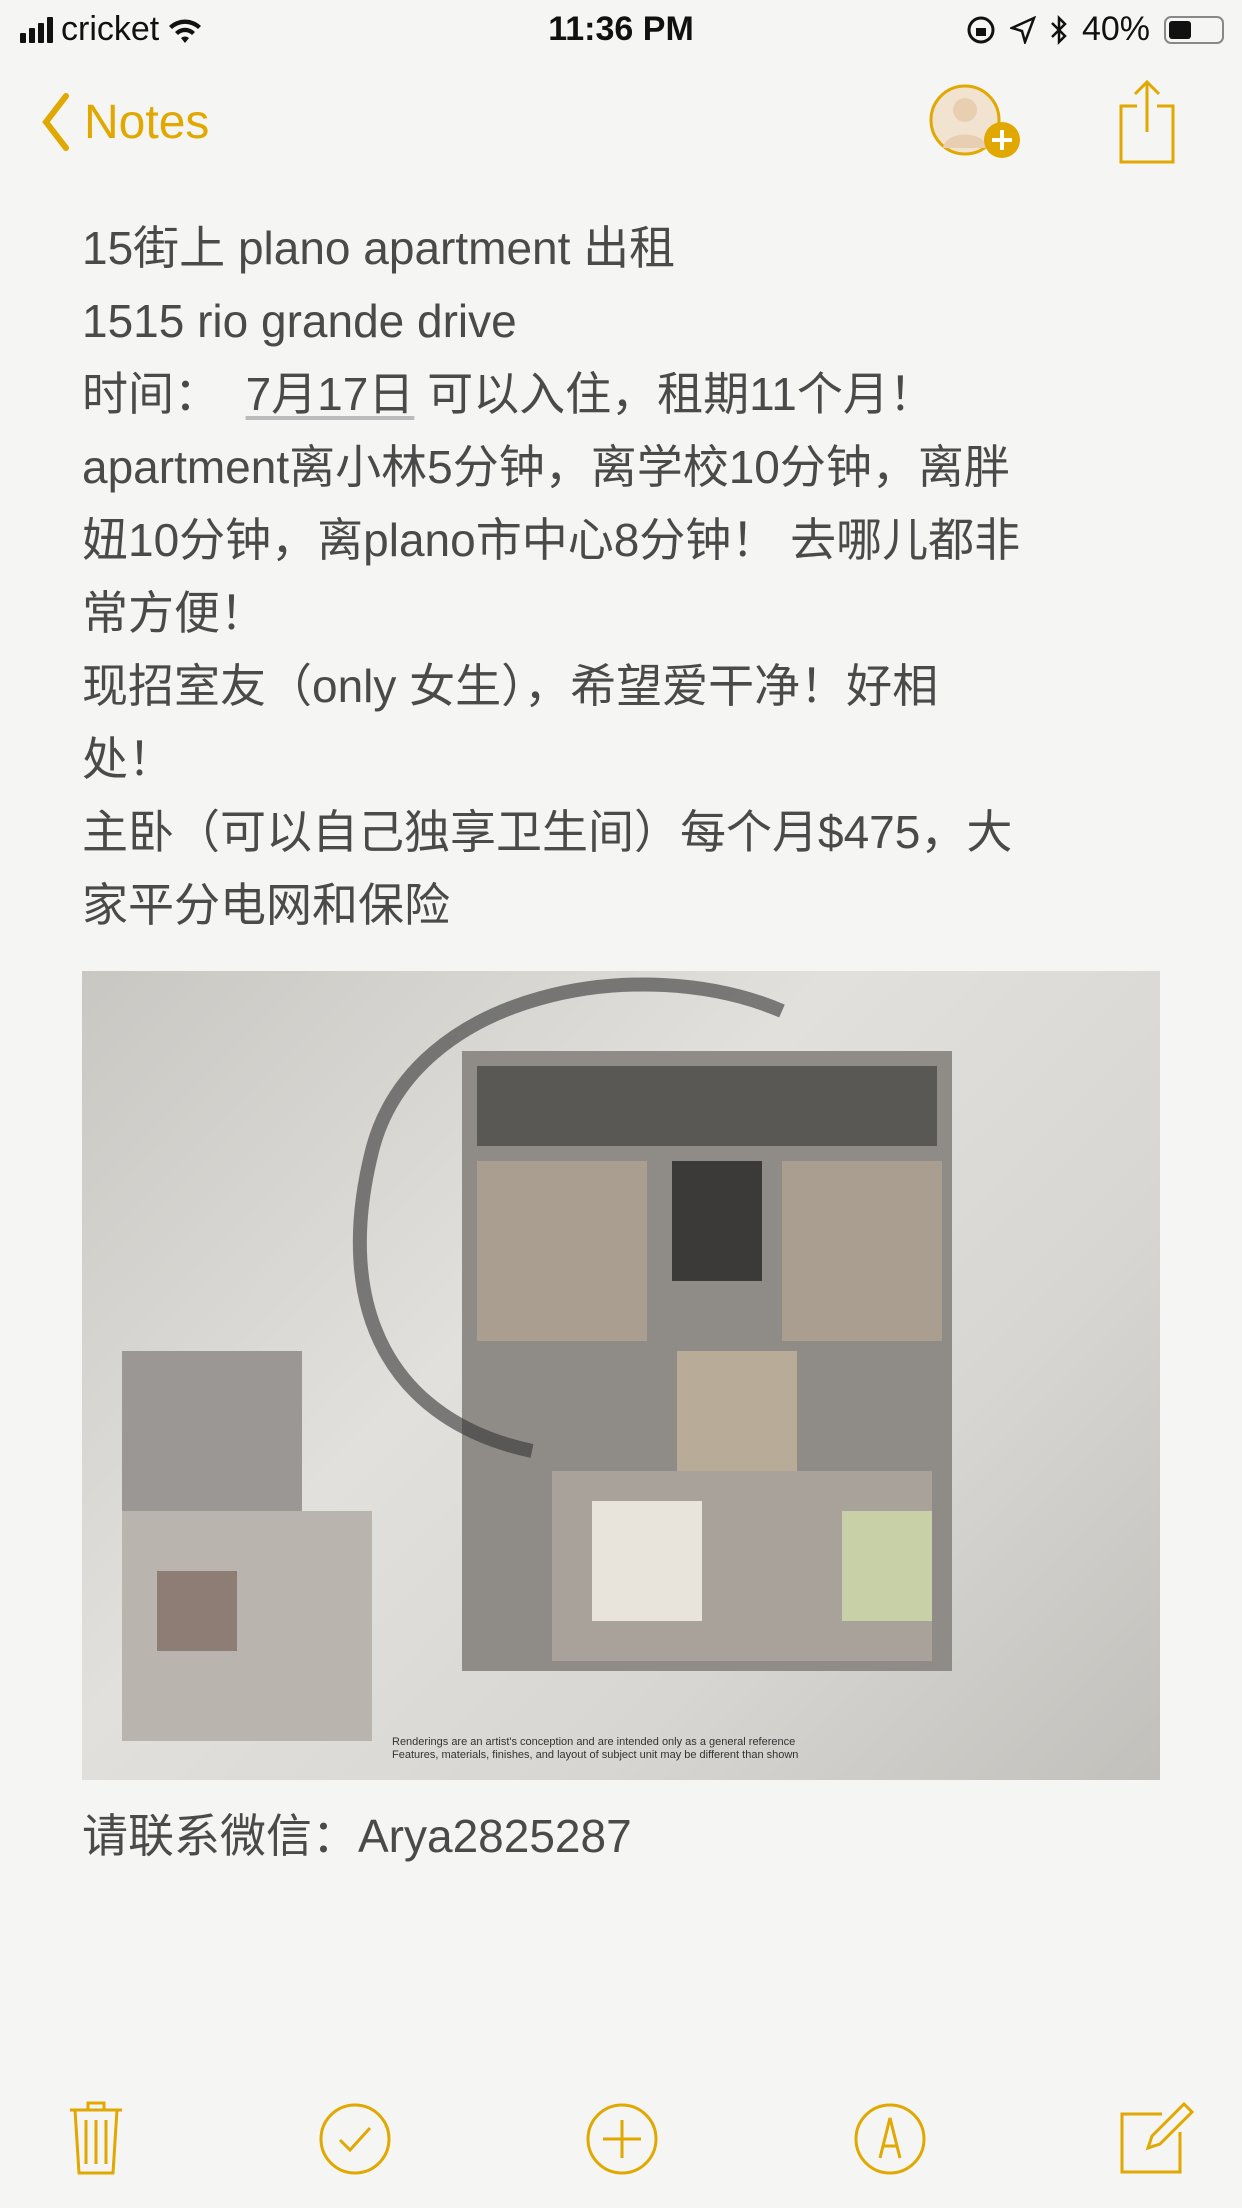 The image size is (1242, 2208). What do you see at coordinates (299, 321) in the screenshot?
I see `note-line: 1515 rio grande drive` at bounding box center [299, 321].